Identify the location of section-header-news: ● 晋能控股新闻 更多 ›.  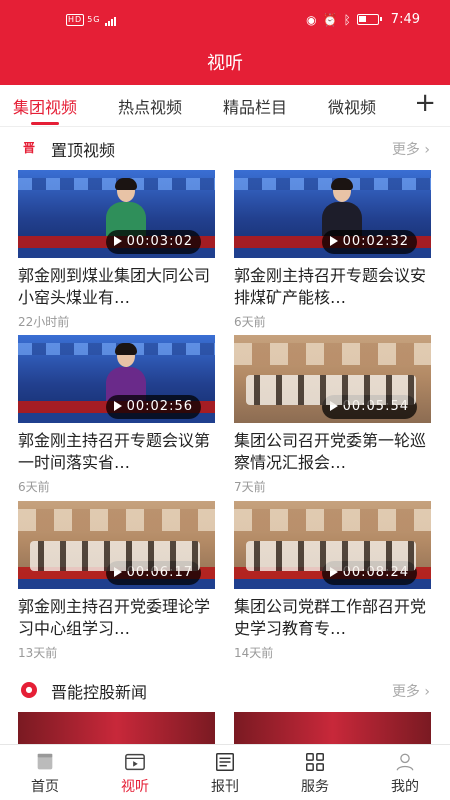
(225, 691).